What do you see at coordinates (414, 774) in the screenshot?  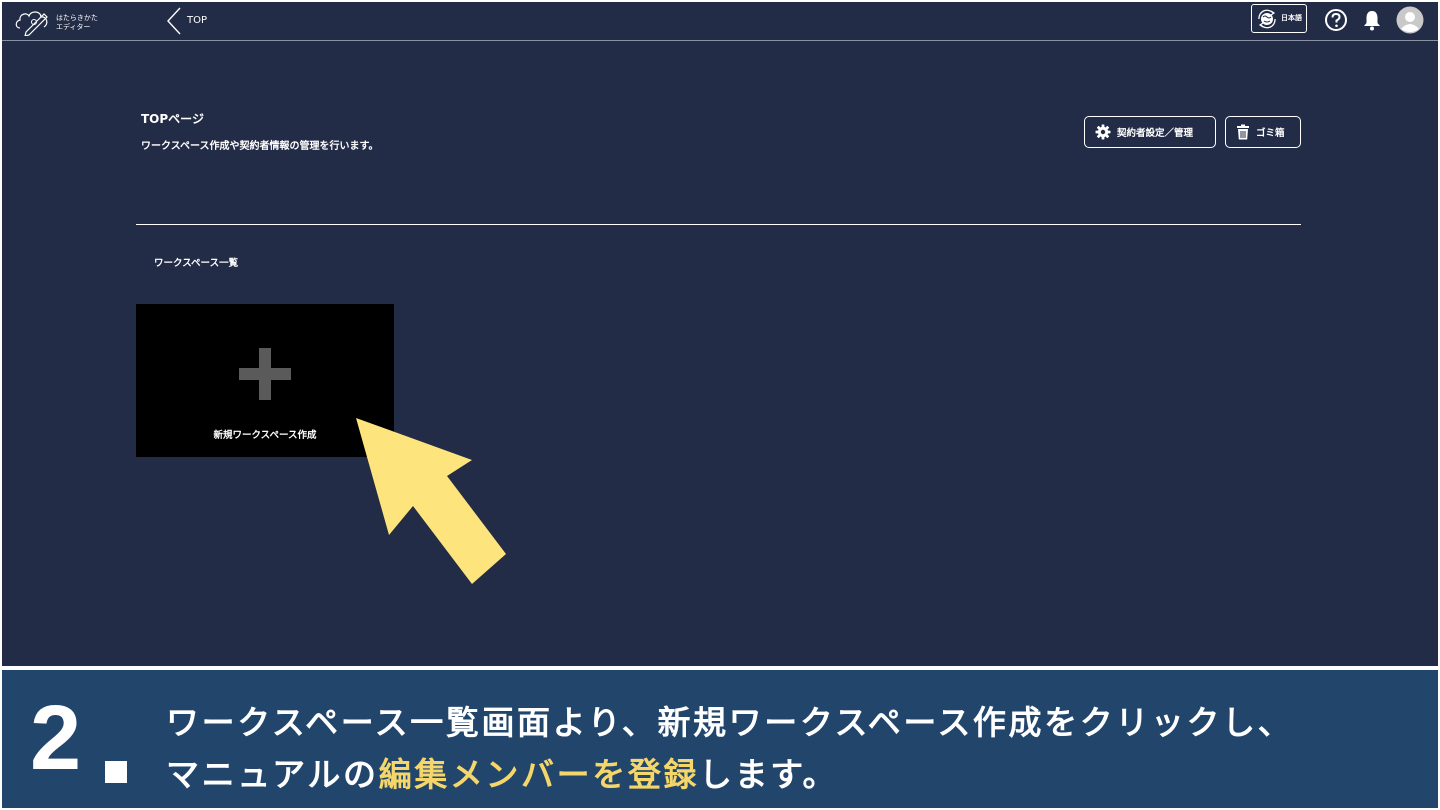 I see `caption-highlight-edit: 編集` at bounding box center [414, 774].